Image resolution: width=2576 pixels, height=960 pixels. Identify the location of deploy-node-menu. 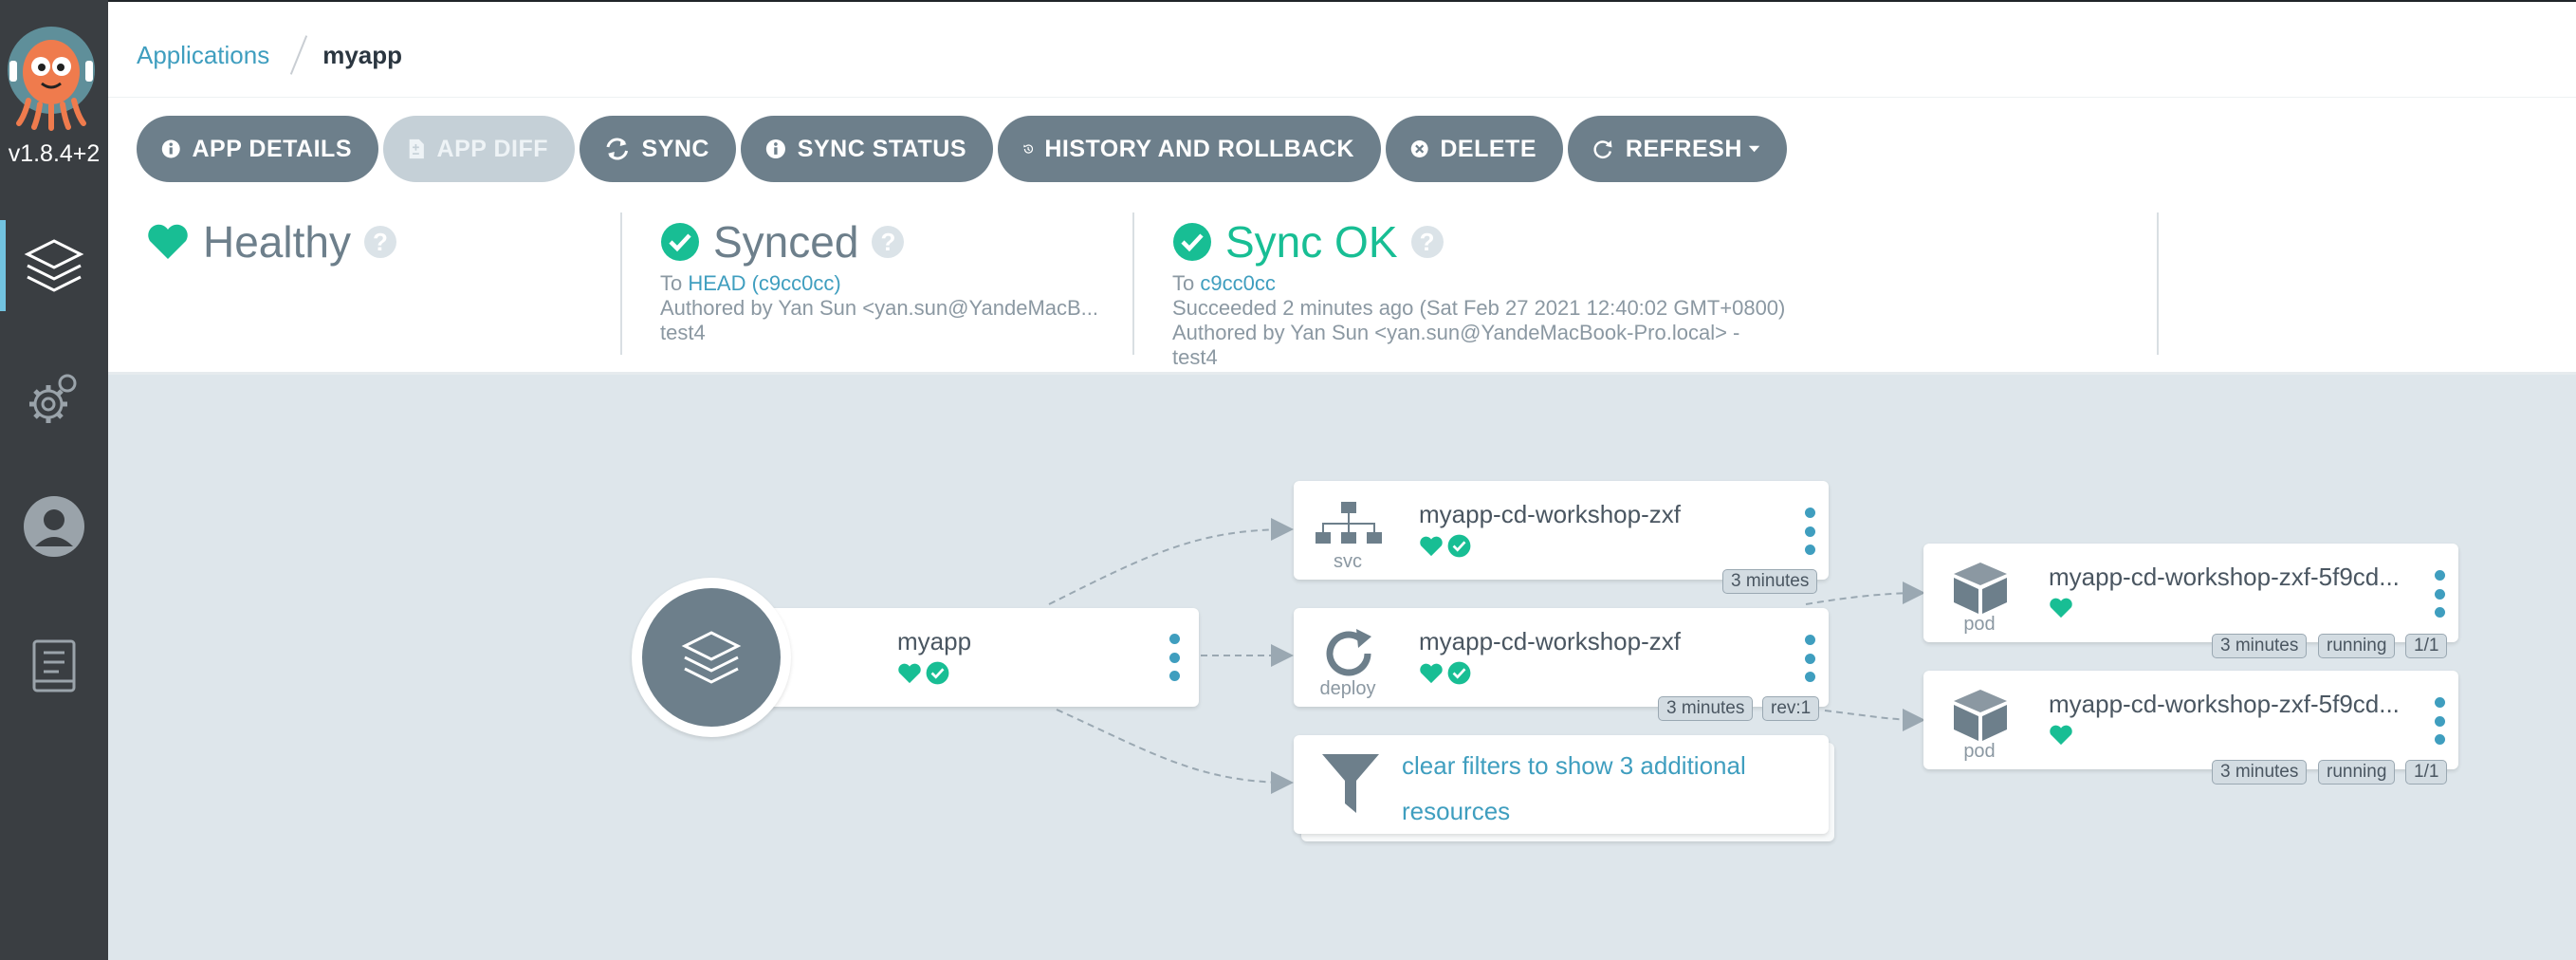
(1809, 658).